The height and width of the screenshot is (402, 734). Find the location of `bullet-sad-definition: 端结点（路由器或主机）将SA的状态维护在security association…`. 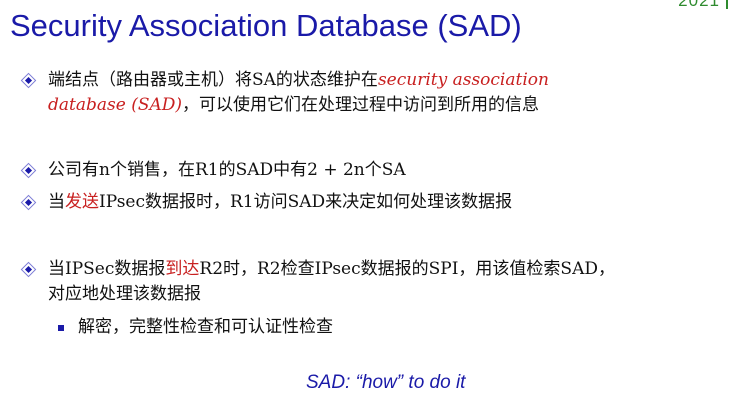

bullet-sad-definition: 端结点（路由器或主机）将SA的状态维护在security association… is located at coordinates (374, 93).